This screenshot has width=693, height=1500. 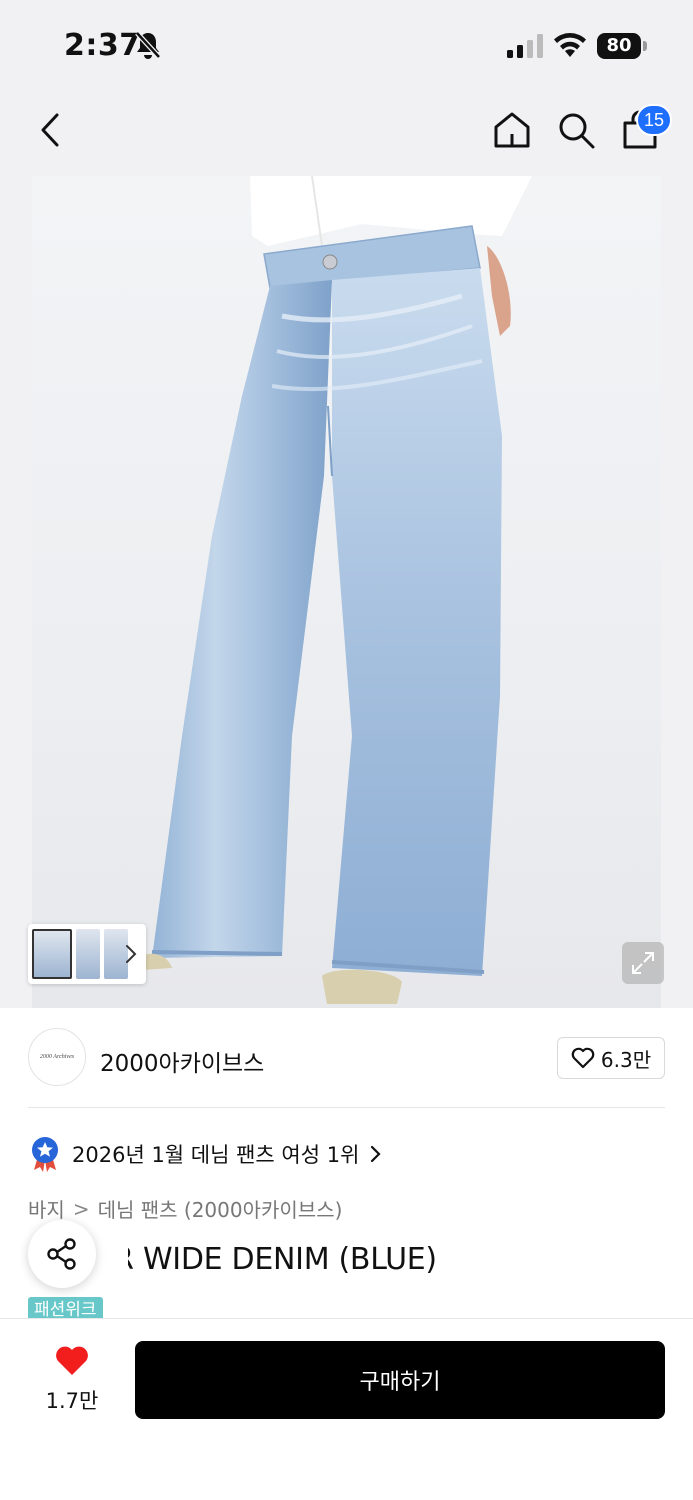 I want to click on bottom-action-bar: 1.7만 구매하기, so click(x=346, y=1409).